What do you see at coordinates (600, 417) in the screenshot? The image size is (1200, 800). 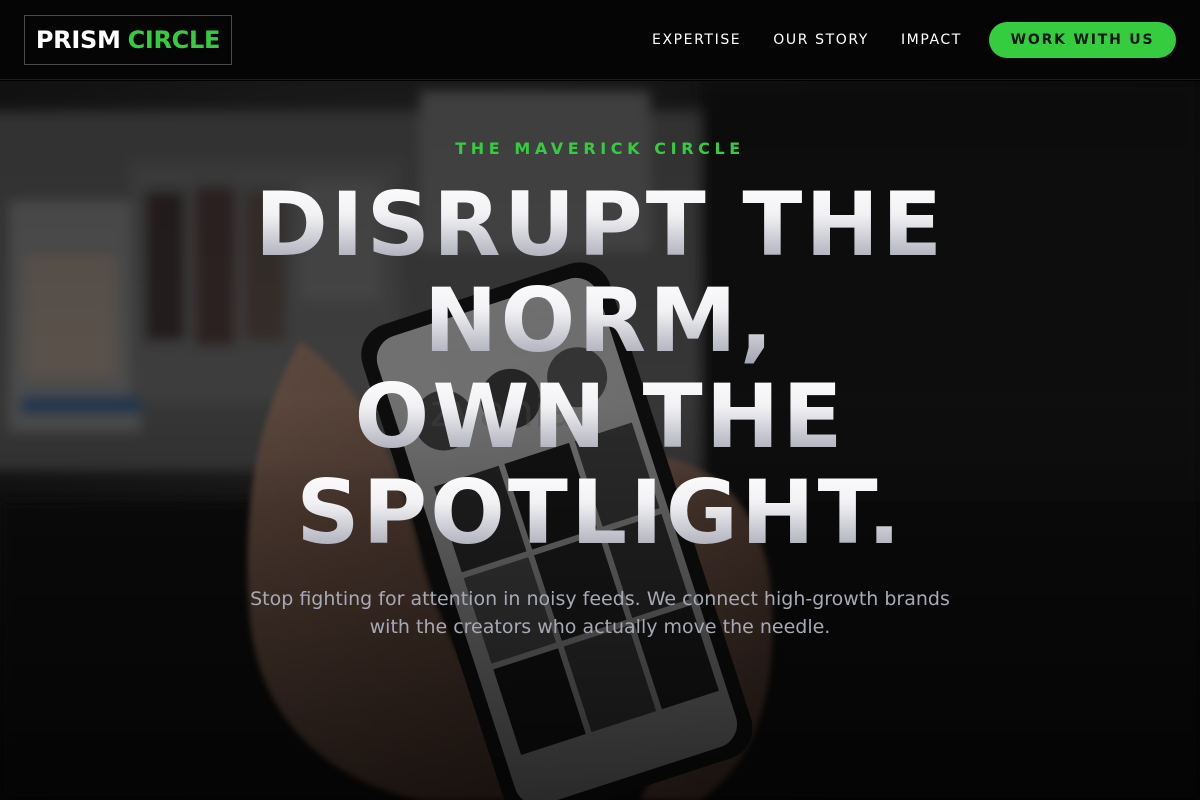 I see `headline-line-3: OWN THE` at bounding box center [600, 417].